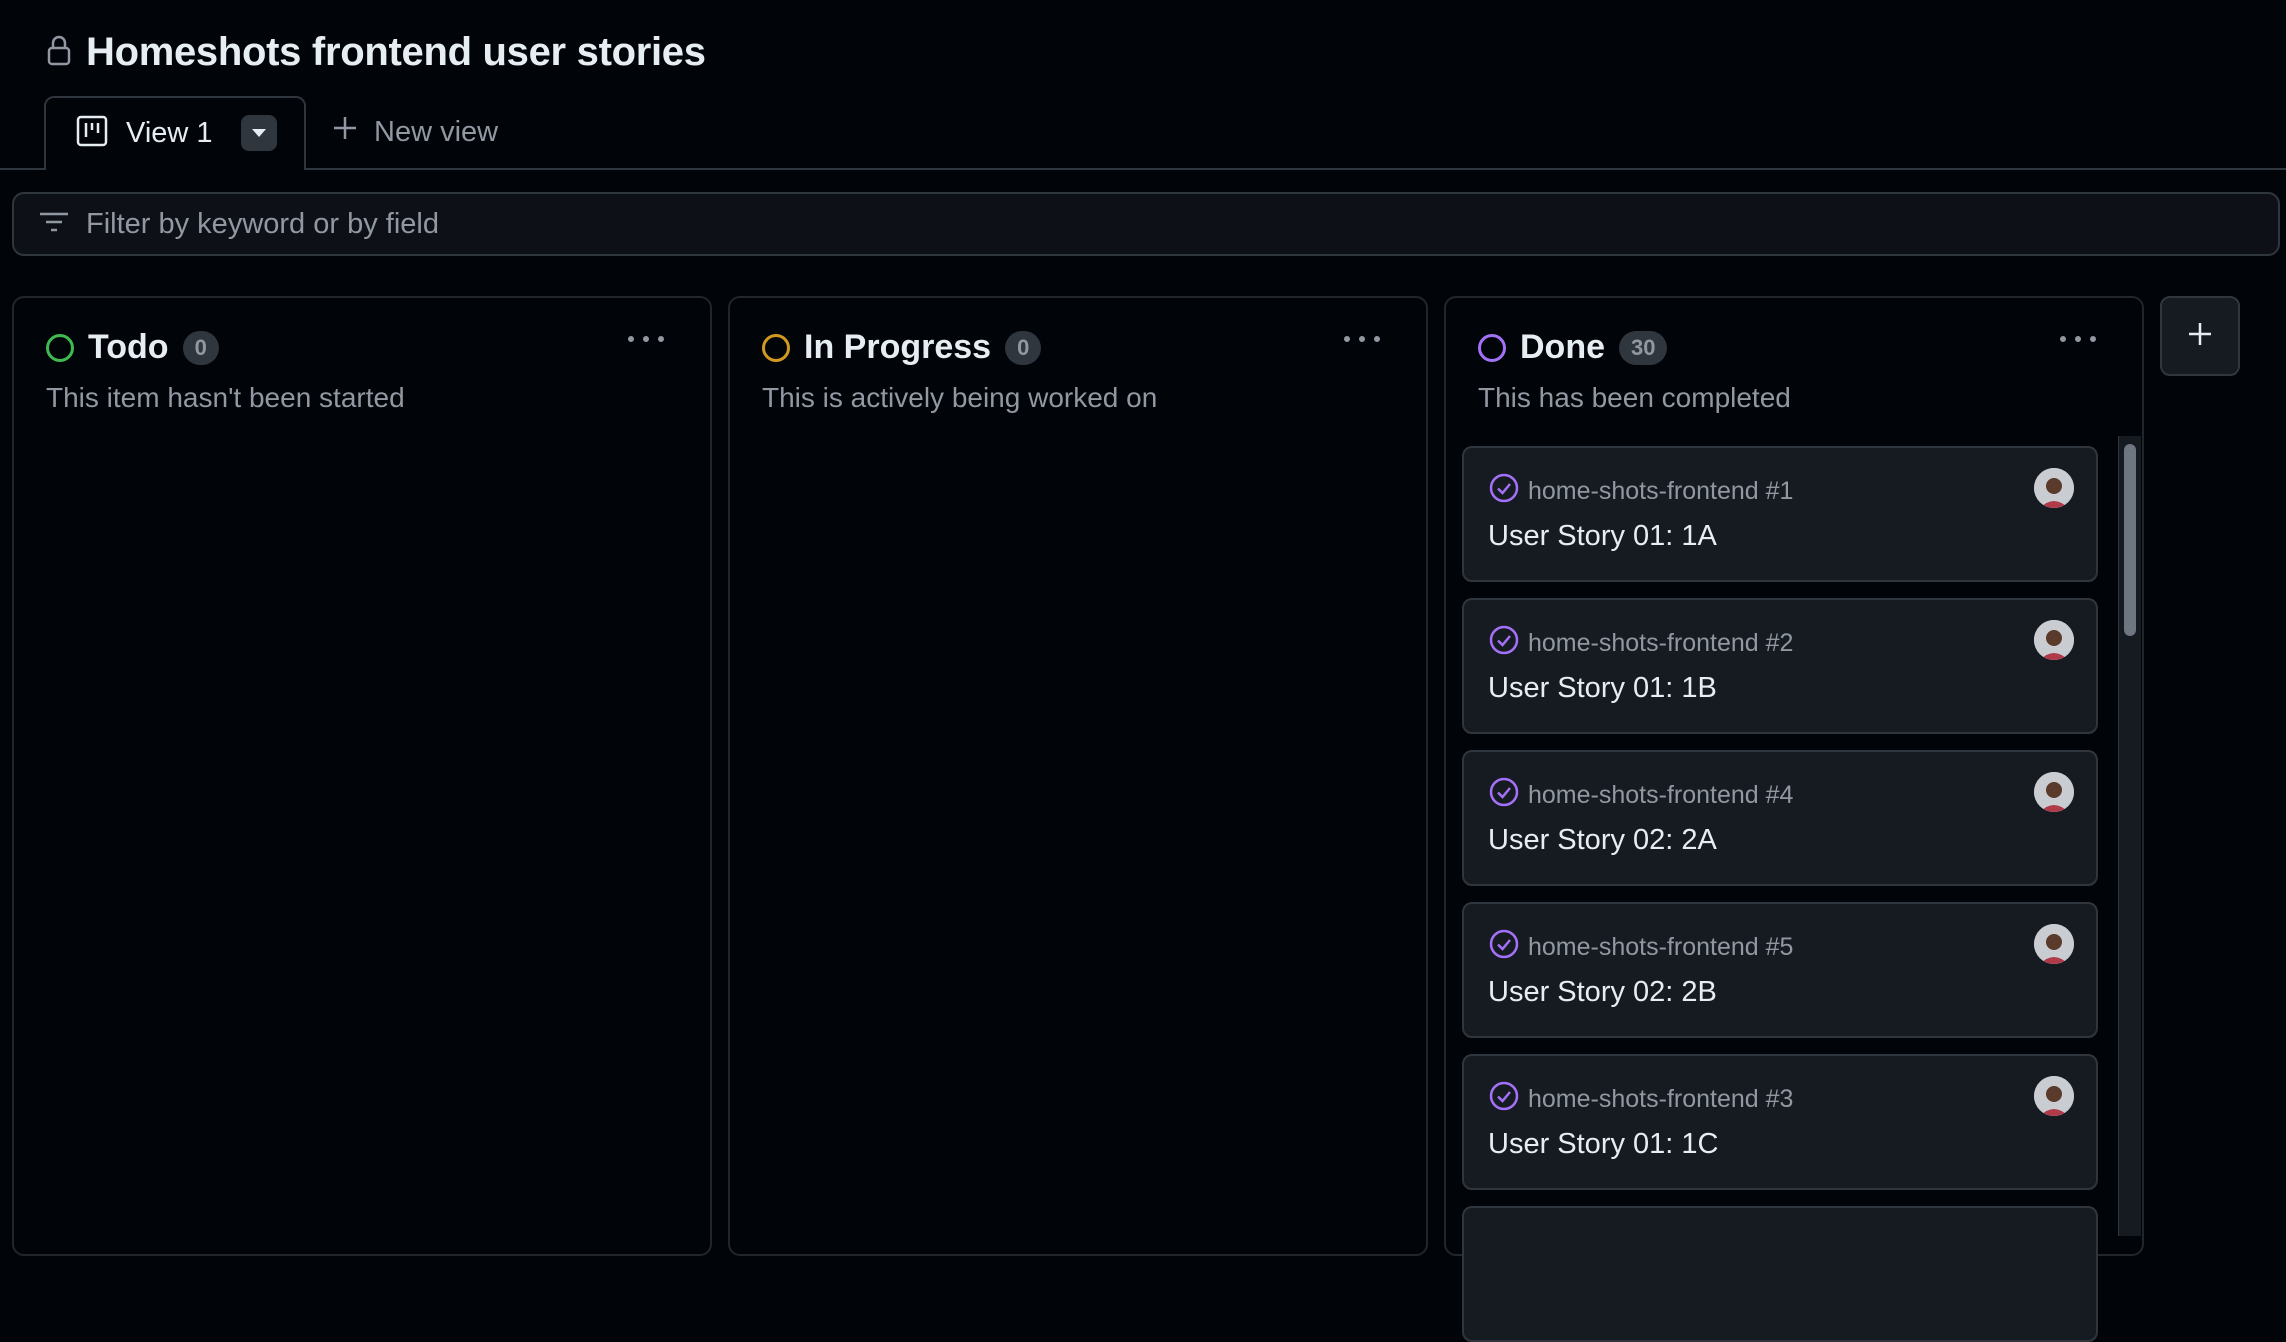 Image resolution: width=2286 pixels, height=1342 pixels. I want to click on issue-card: home-shots-frontend #4 User Story 02: 2A, so click(1780, 818).